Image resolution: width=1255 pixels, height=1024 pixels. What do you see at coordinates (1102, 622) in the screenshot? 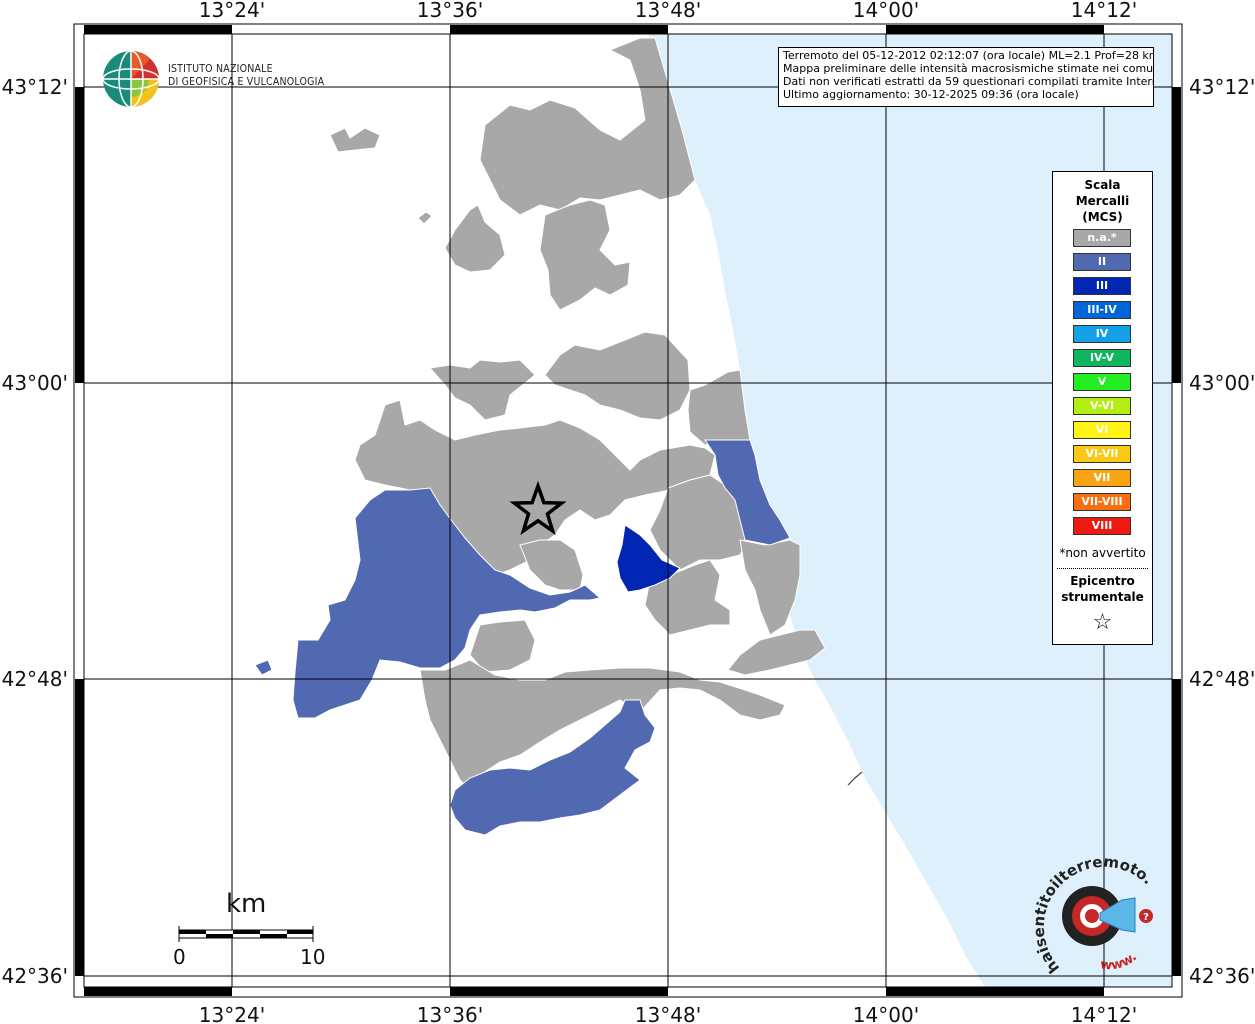
I see `legend-star-icon: ☆` at bounding box center [1102, 622].